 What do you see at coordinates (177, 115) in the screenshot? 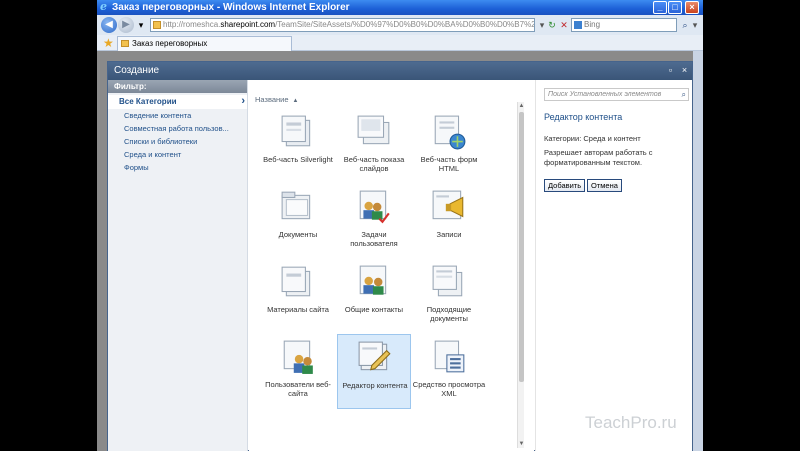
I see `category-item: Сведение контента` at bounding box center [177, 115].